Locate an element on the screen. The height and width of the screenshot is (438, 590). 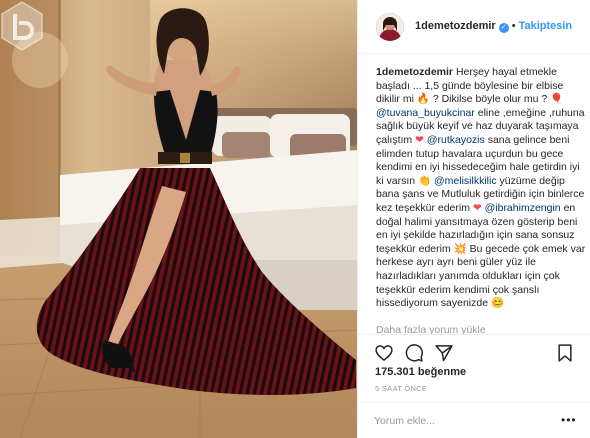
caption-author: 1demetozdemir is located at coordinates (414, 72).